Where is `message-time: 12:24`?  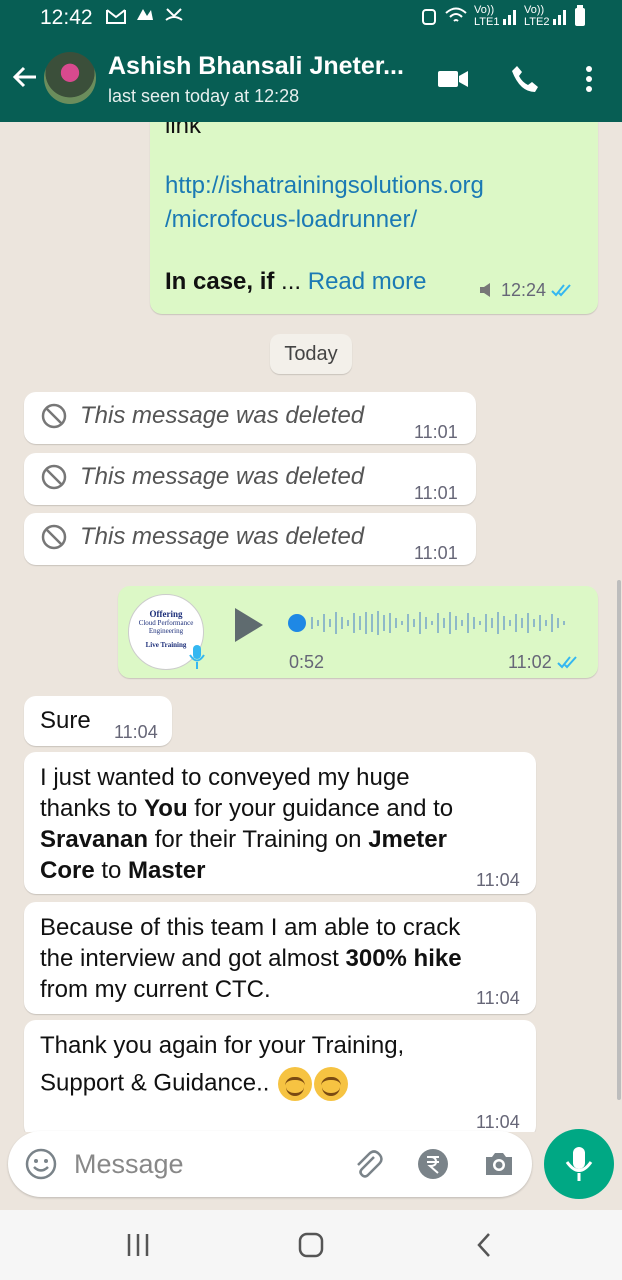
message-time: 12:24 is located at coordinates (524, 290).